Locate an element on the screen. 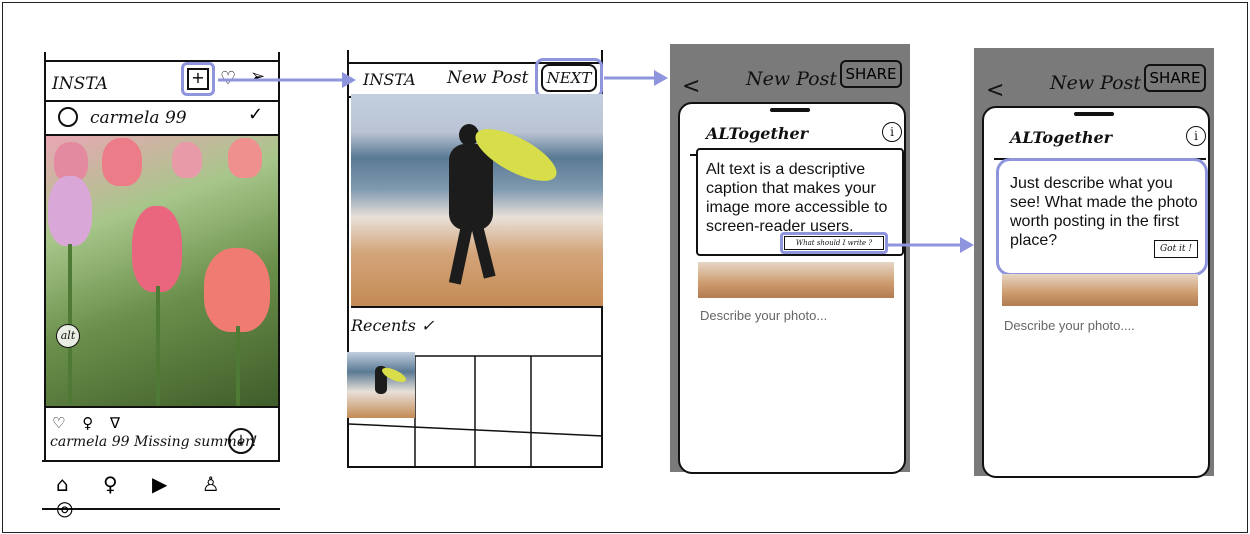  flow-arrow-2-head is located at coordinates (661, 78).